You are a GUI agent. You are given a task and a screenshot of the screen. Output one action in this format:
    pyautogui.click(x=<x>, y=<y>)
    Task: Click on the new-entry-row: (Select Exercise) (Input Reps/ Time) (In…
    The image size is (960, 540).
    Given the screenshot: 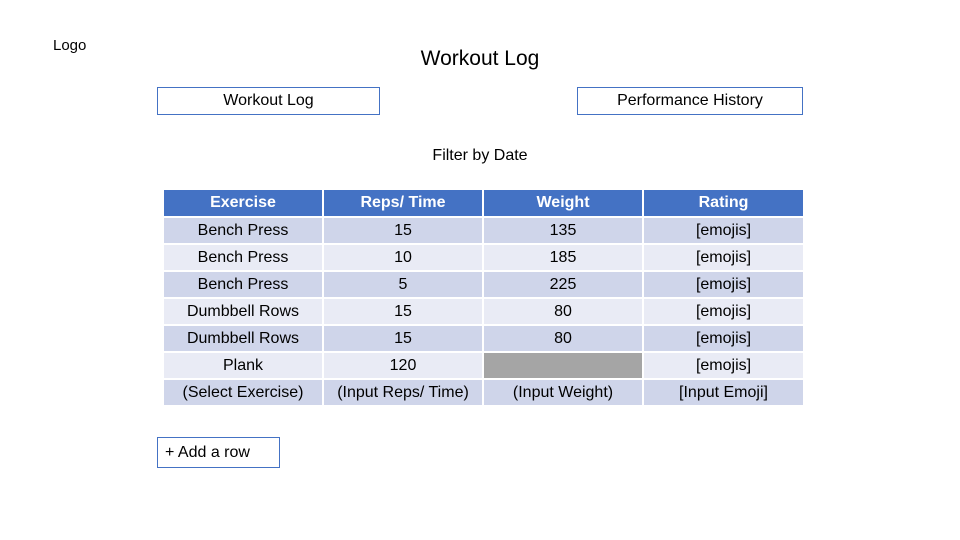 What is the action you would take?
    pyautogui.click(x=483, y=392)
    